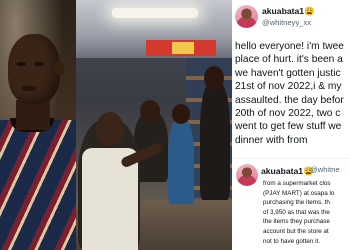  Describe the element at coordinates (296, 222) in the screenshot. I see `tweet-line: the items they purchase` at that location.